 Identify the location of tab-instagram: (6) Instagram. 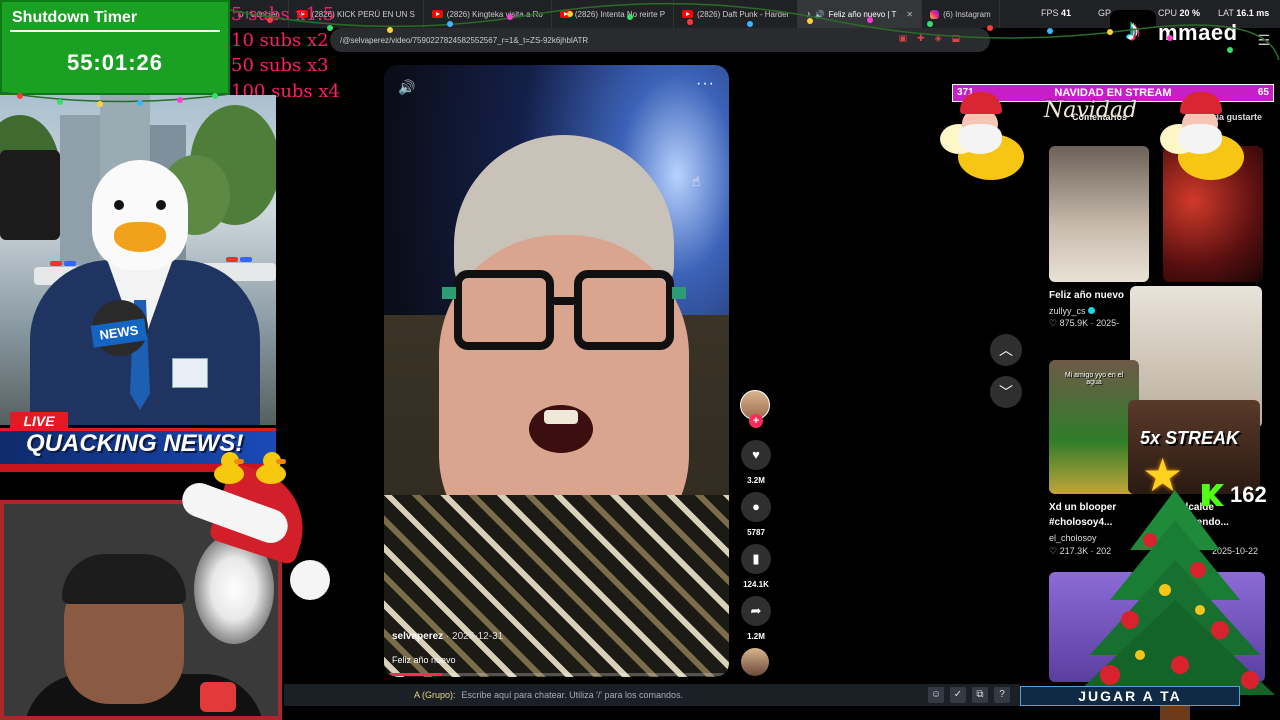
(961, 14).